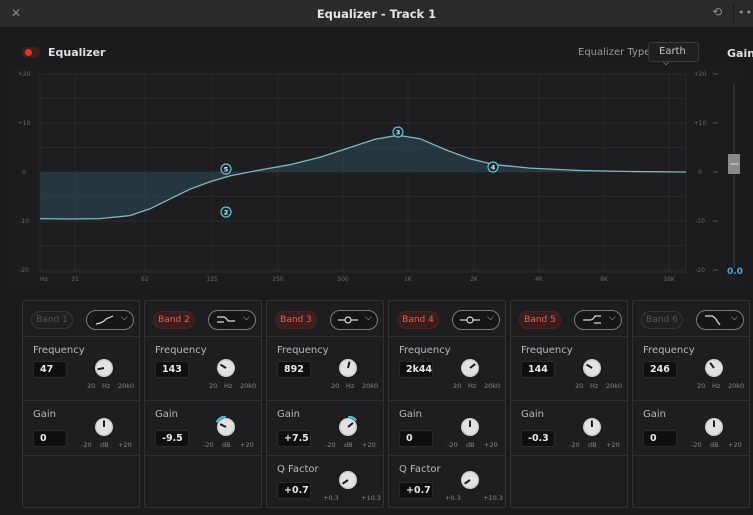 The image size is (753, 515). What do you see at coordinates (713, 320) in the screenshot?
I see `low-pass-icon` at bounding box center [713, 320].